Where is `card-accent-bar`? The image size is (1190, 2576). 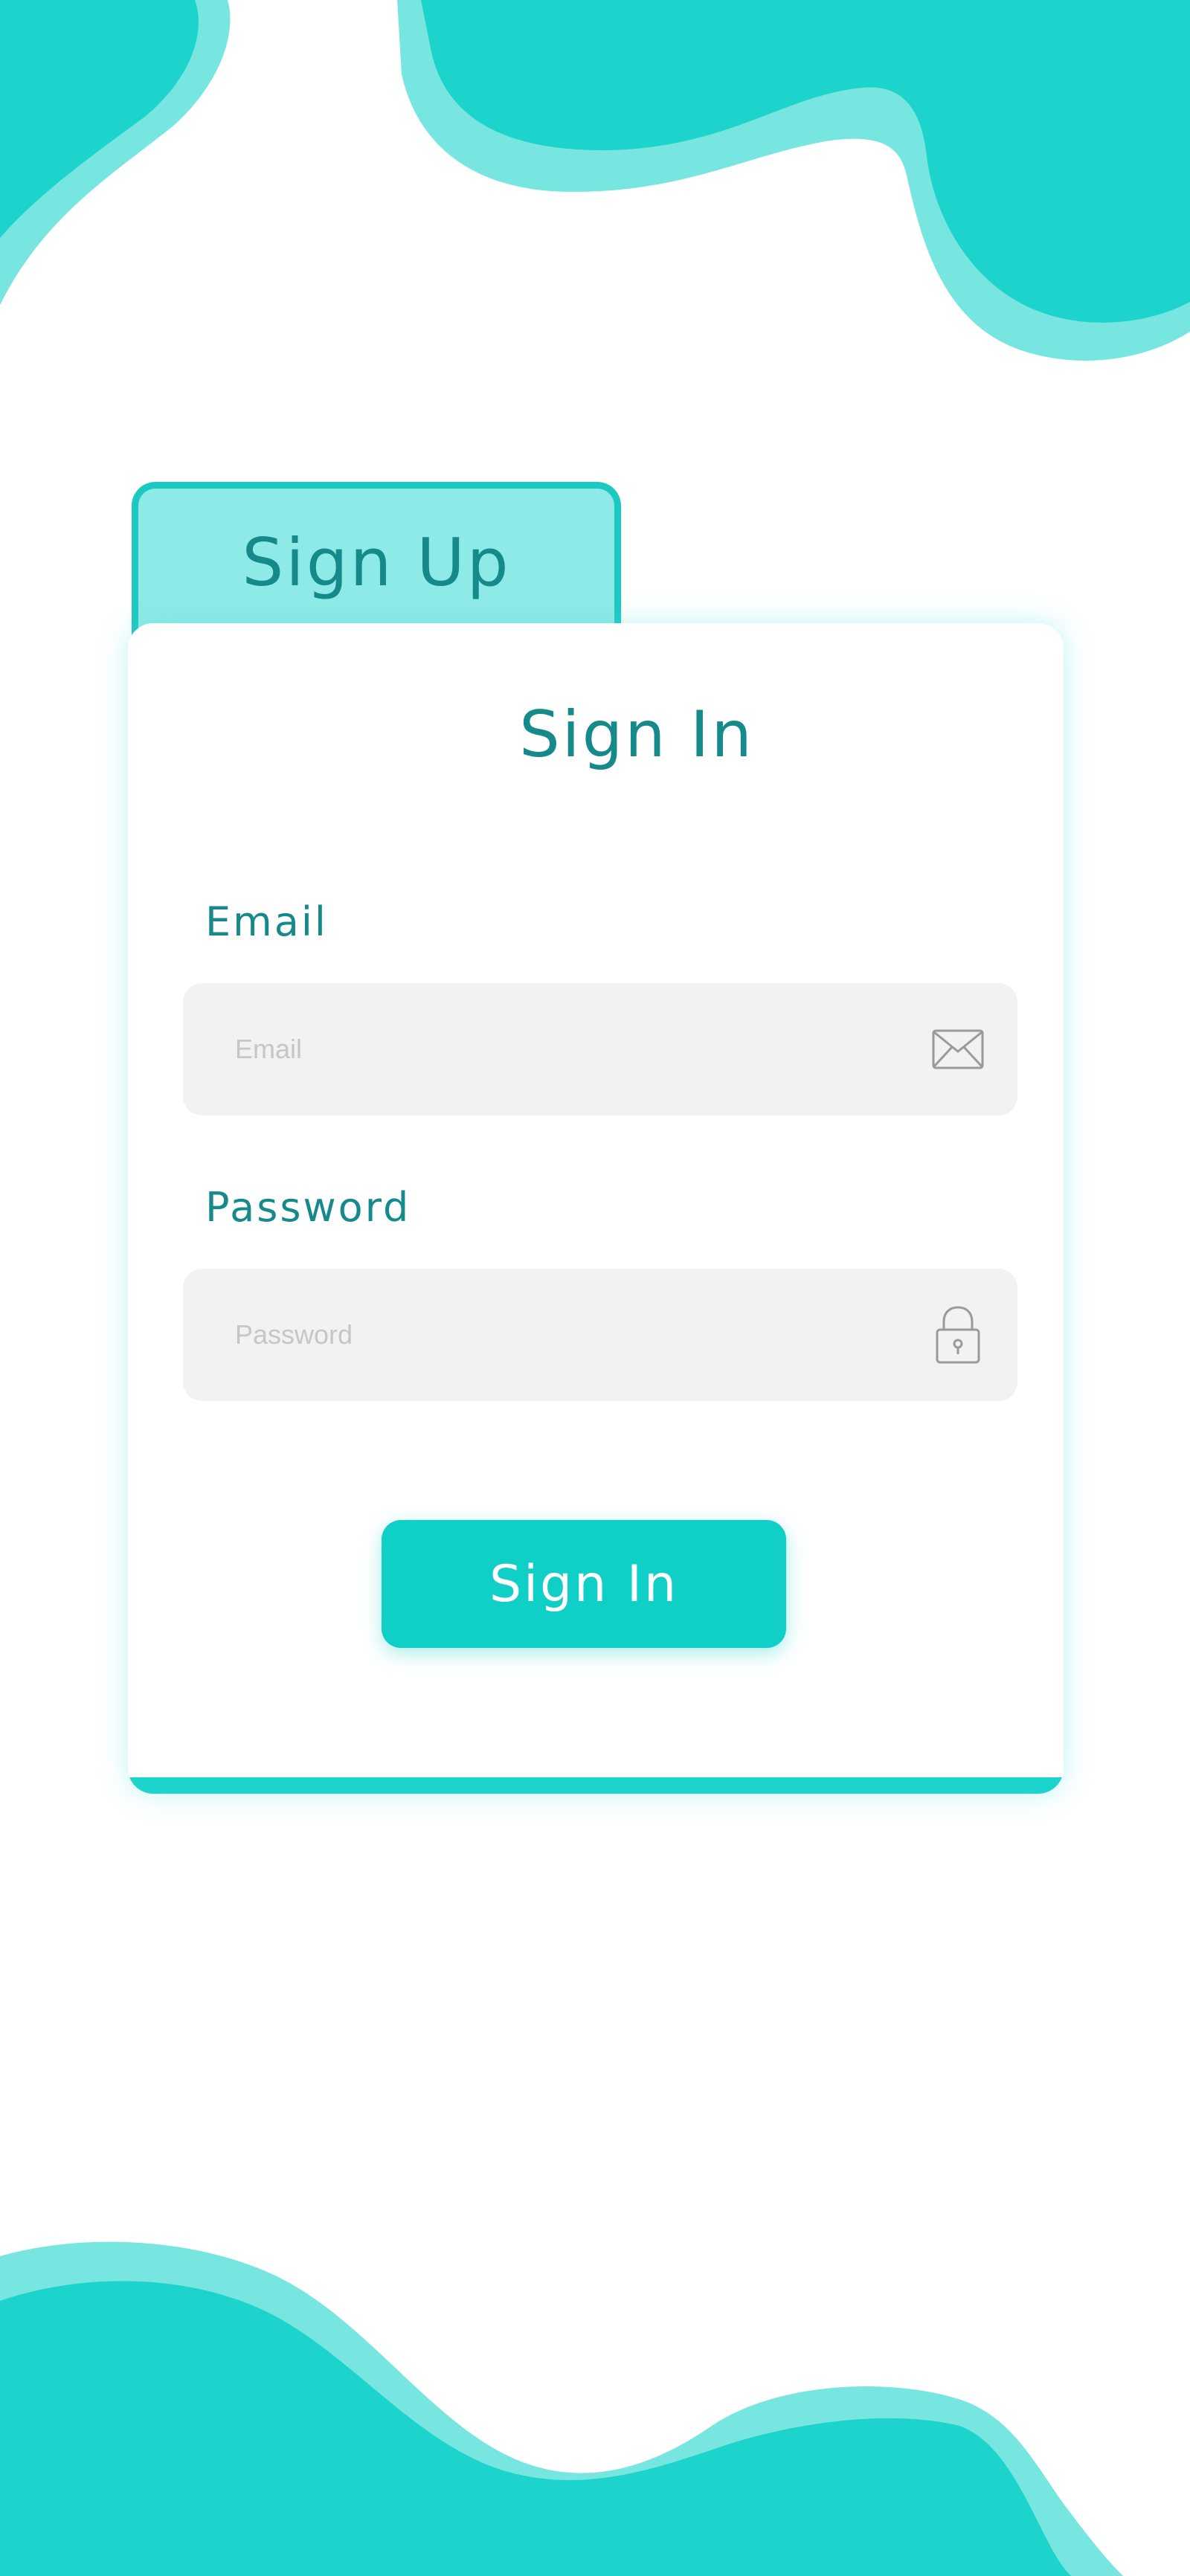 card-accent-bar is located at coordinates (596, 1785).